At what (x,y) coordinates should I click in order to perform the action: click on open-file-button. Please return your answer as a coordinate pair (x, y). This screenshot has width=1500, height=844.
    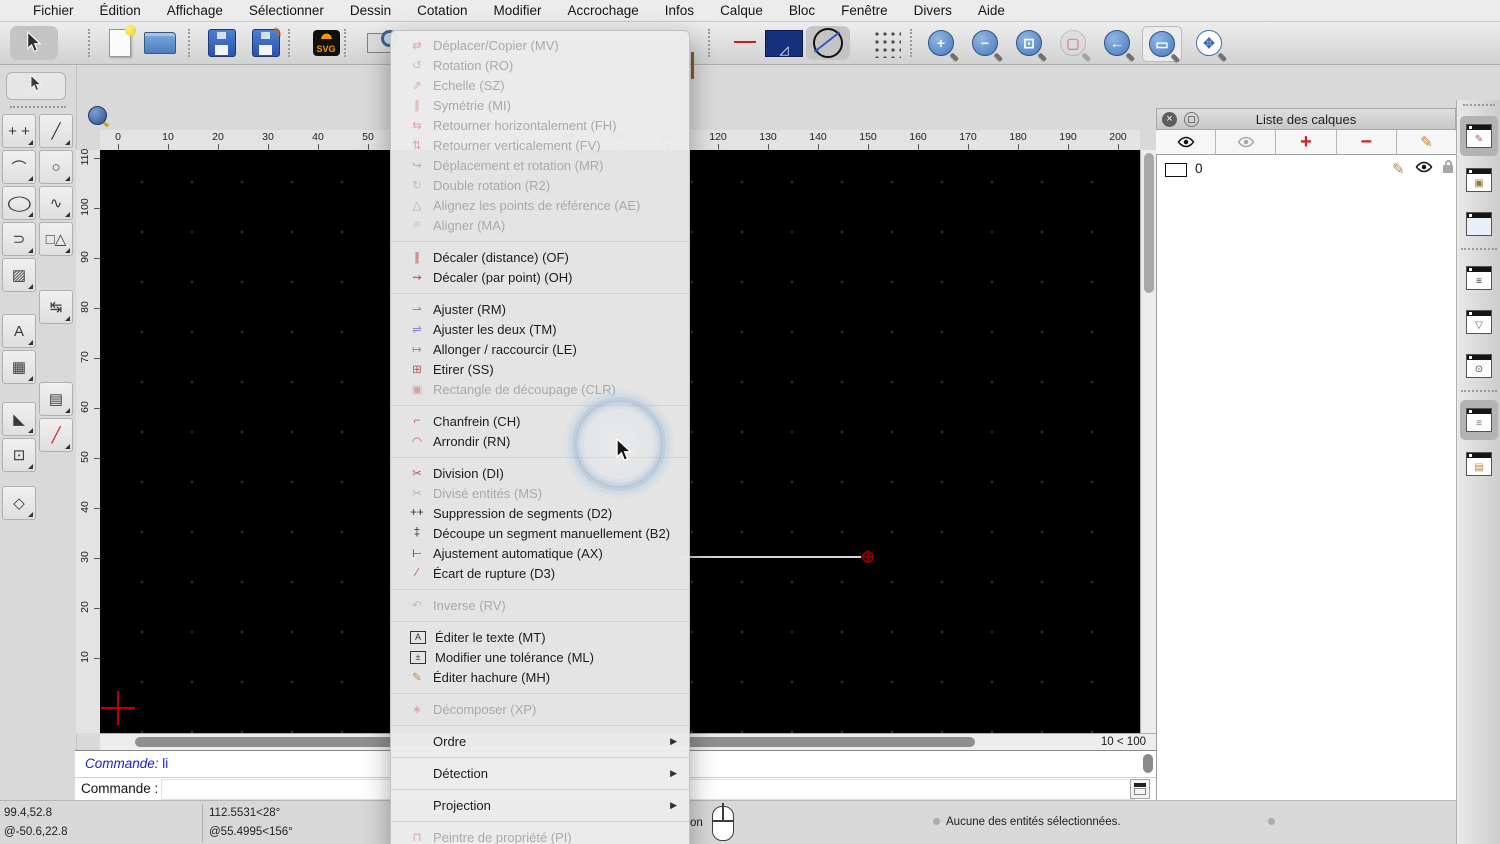
    Looking at the image, I should click on (160, 43).